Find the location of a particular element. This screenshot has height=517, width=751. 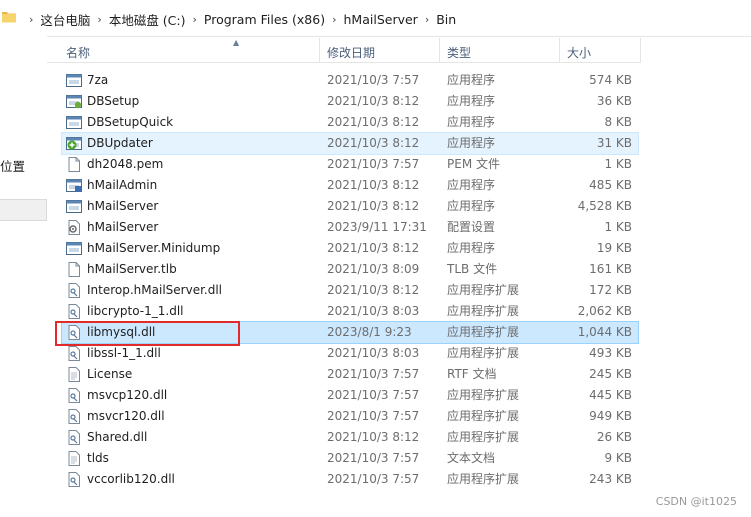

file-name: libcrypto-1_1.dll is located at coordinates (135, 311).